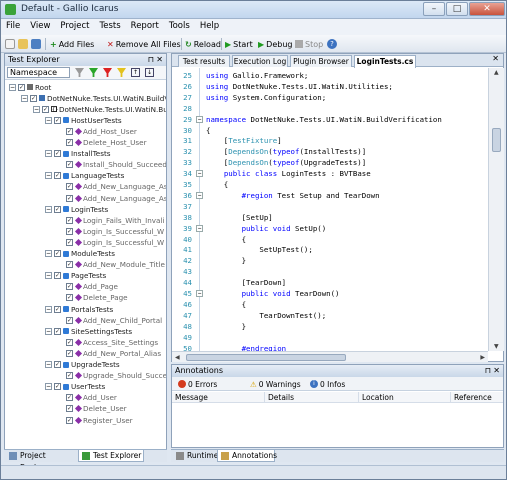 This screenshot has height=480, width=507. Describe the element at coordinates (102, 143) in the screenshot. I see `tree-item-test: ✓ Delete_Host_User` at that location.